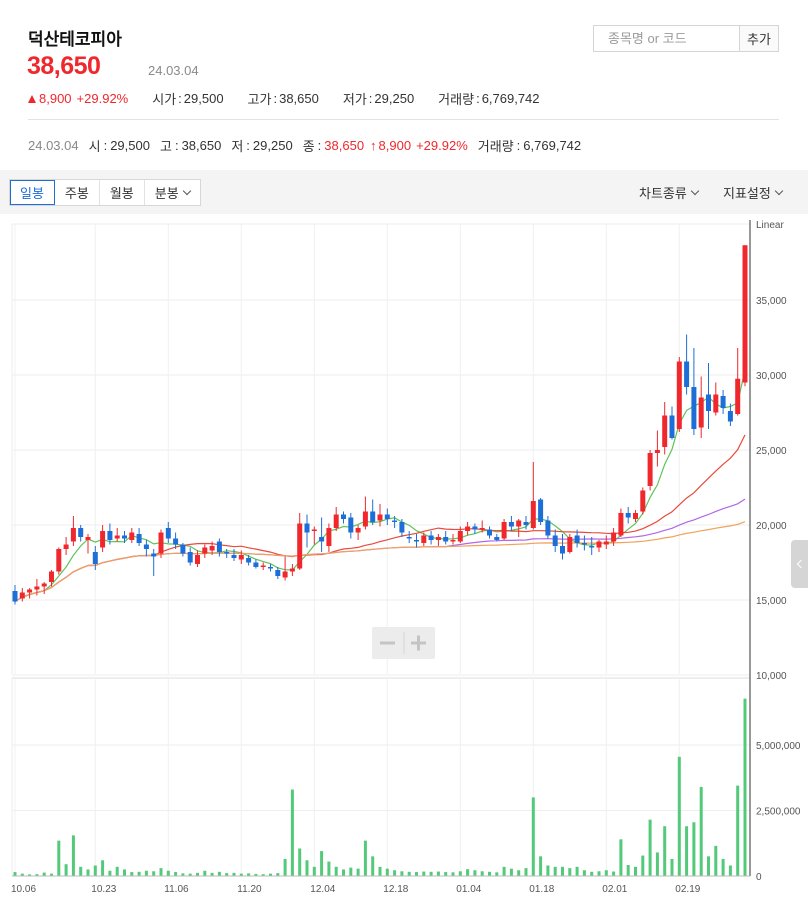 The height and width of the screenshot is (912, 808). Describe the element at coordinates (442, 145) in the screenshot. I see `detail-change-pct: +29.92%` at that location.